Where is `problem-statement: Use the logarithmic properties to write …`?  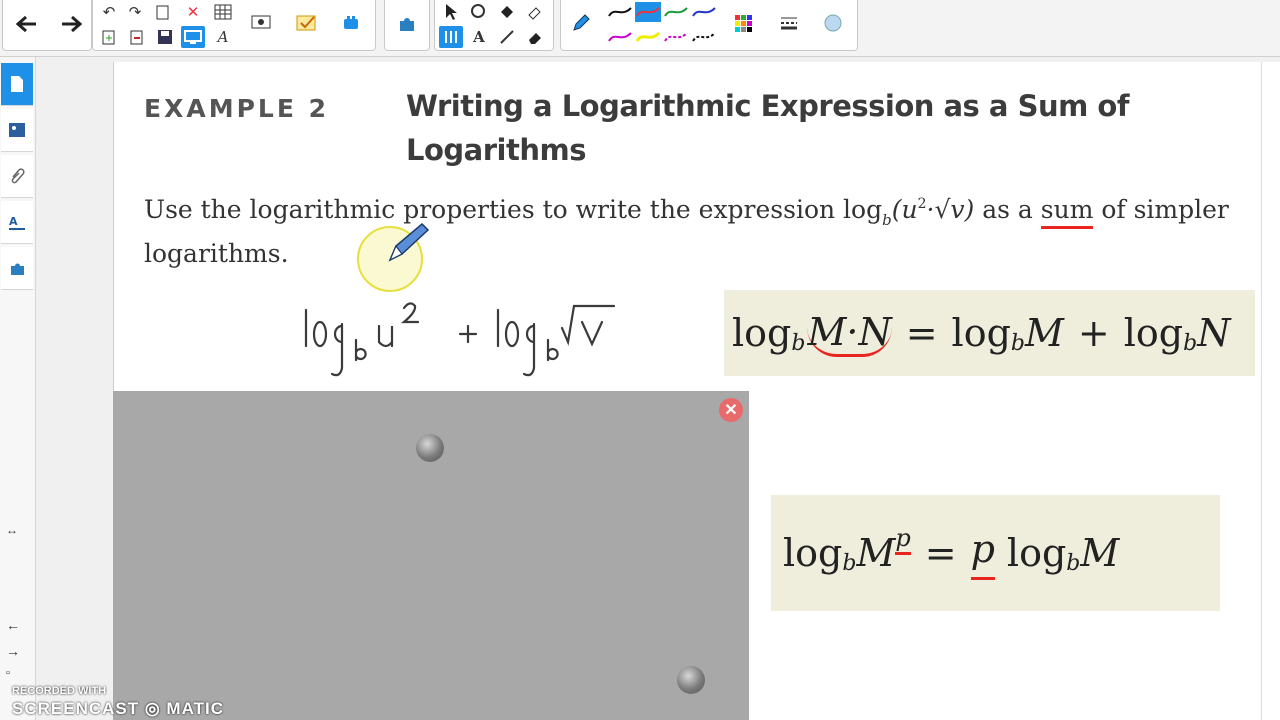 problem-statement: Use the logarithmic properties to write … is located at coordinates (694, 232).